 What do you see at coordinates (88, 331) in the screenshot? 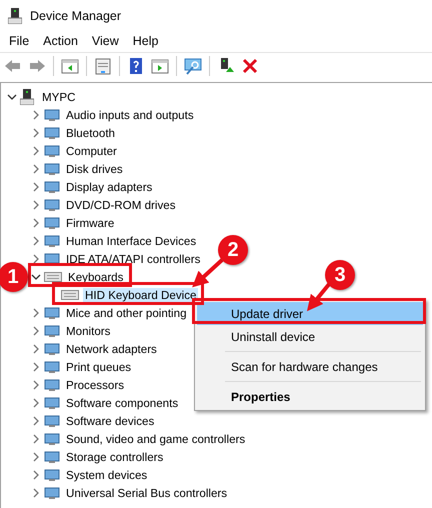
I see `tree-item: Monitors` at bounding box center [88, 331].